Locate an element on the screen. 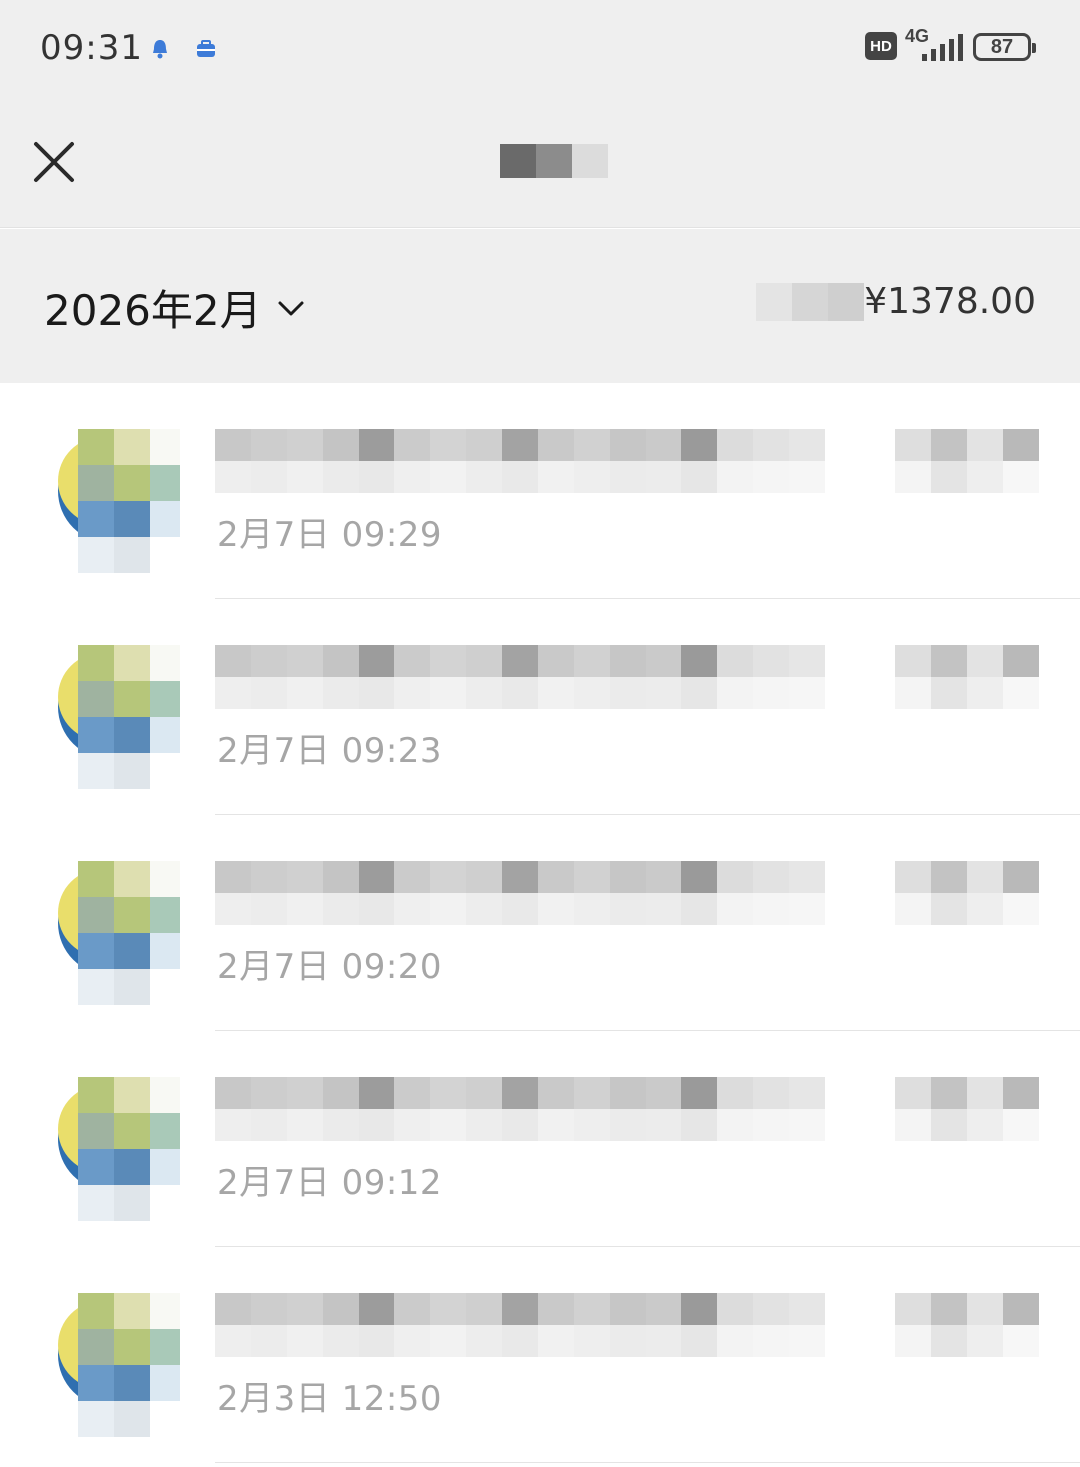  transaction-time: 2月7日 09:12 is located at coordinates (330, 1183).